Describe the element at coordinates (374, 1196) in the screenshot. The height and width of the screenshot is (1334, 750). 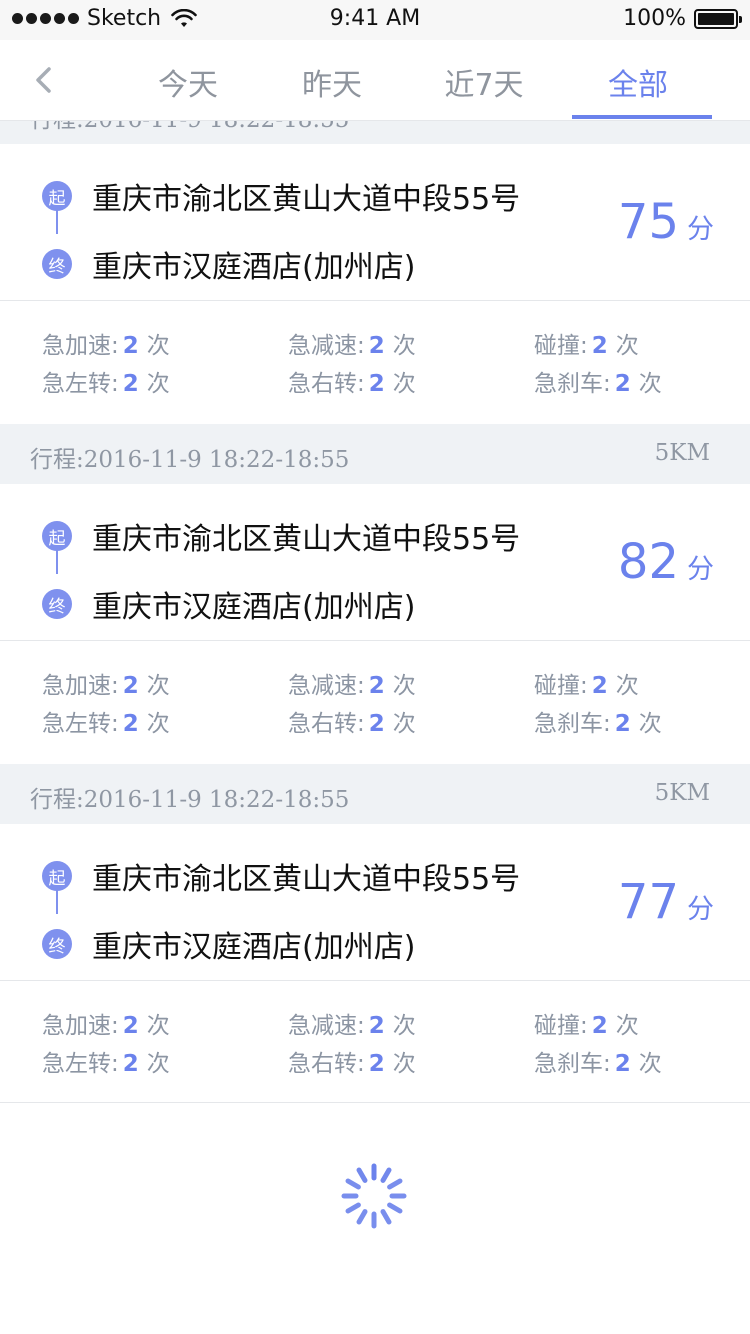
I see `spinner-icon` at that location.